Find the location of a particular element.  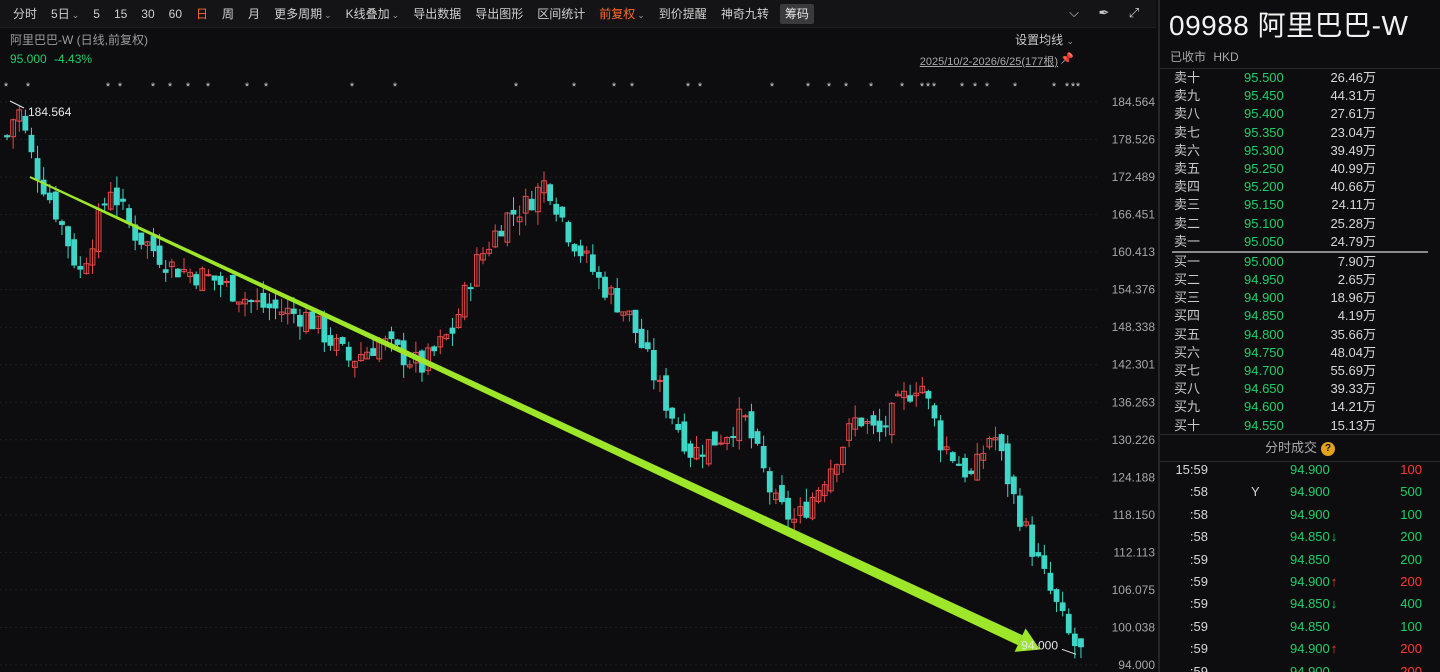

ask-row: 卖四 95.200 40.66万 is located at coordinates (1300, 187).